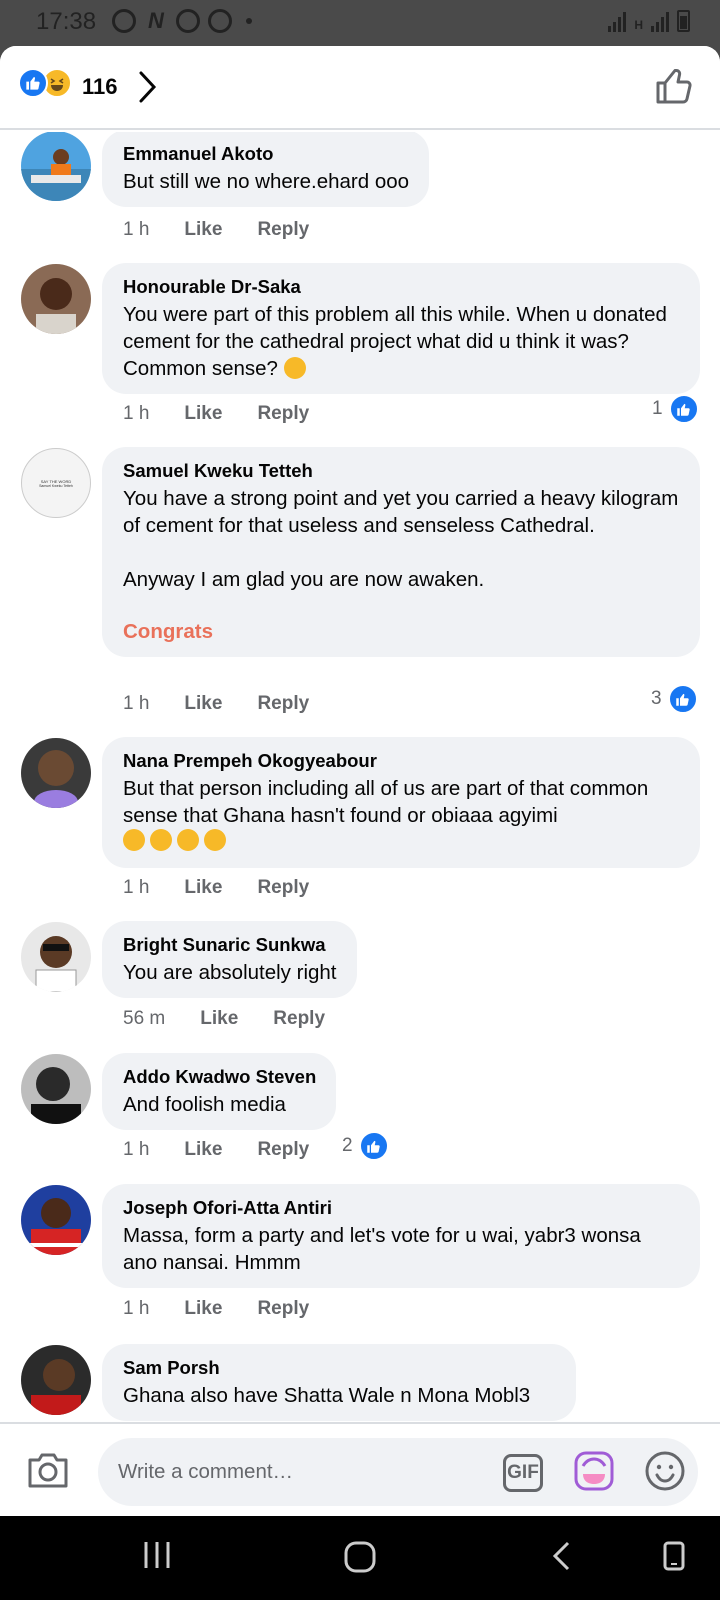  What do you see at coordinates (100, 87) in the screenshot?
I see `reaction-count: 116` at bounding box center [100, 87].